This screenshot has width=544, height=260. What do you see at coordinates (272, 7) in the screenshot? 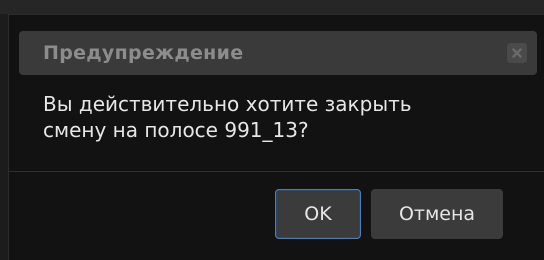
I see `backdrop-strip` at bounding box center [272, 7].